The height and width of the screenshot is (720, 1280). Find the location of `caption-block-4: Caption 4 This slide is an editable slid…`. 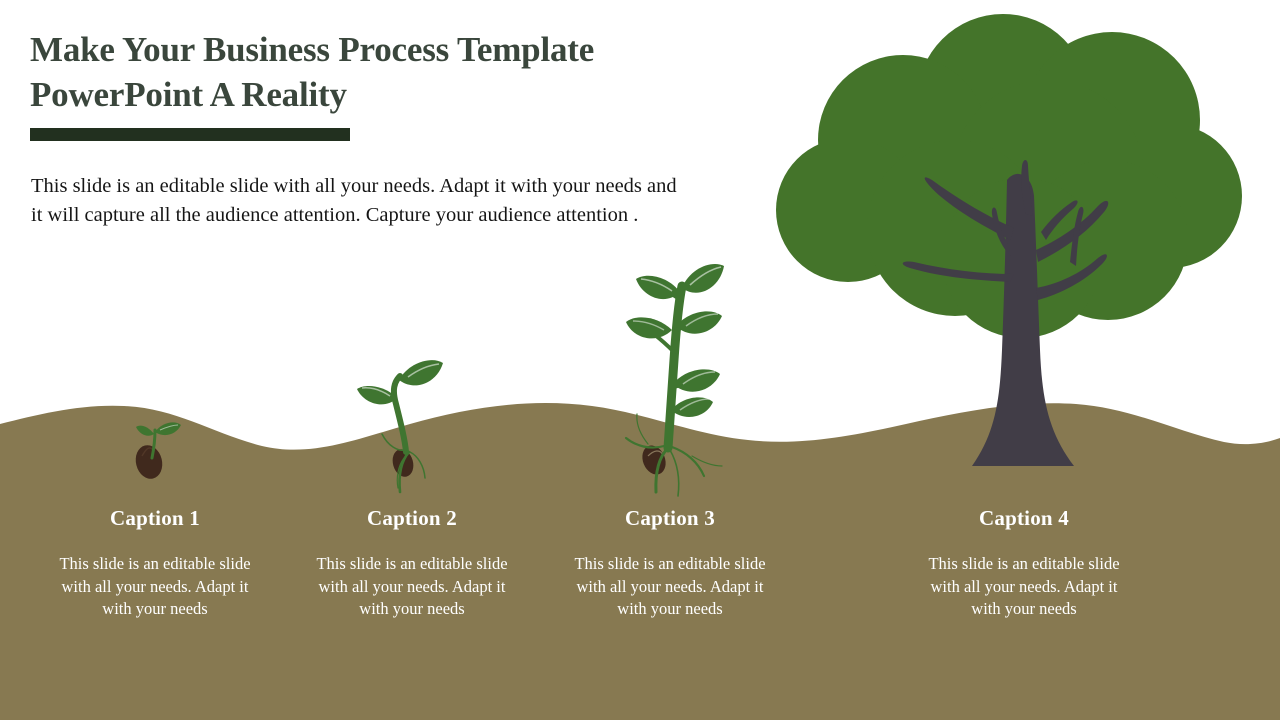

caption-block-4: Caption 4 This slide is an editable slid… is located at coordinates (1024, 563).